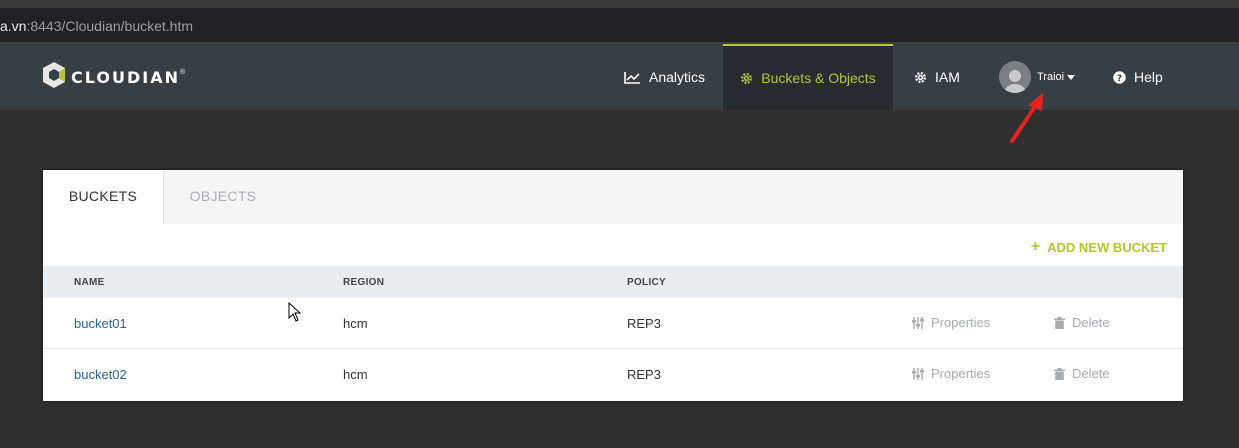 The width and height of the screenshot is (1239, 448). What do you see at coordinates (295, 312) in the screenshot?
I see `mouse-cursor-icon` at bounding box center [295, 312].